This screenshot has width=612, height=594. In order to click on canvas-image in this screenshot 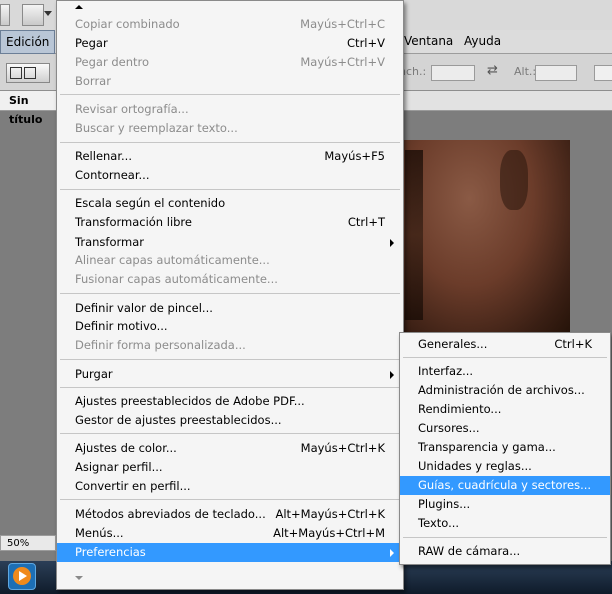, I will do `click(486, 237)`.